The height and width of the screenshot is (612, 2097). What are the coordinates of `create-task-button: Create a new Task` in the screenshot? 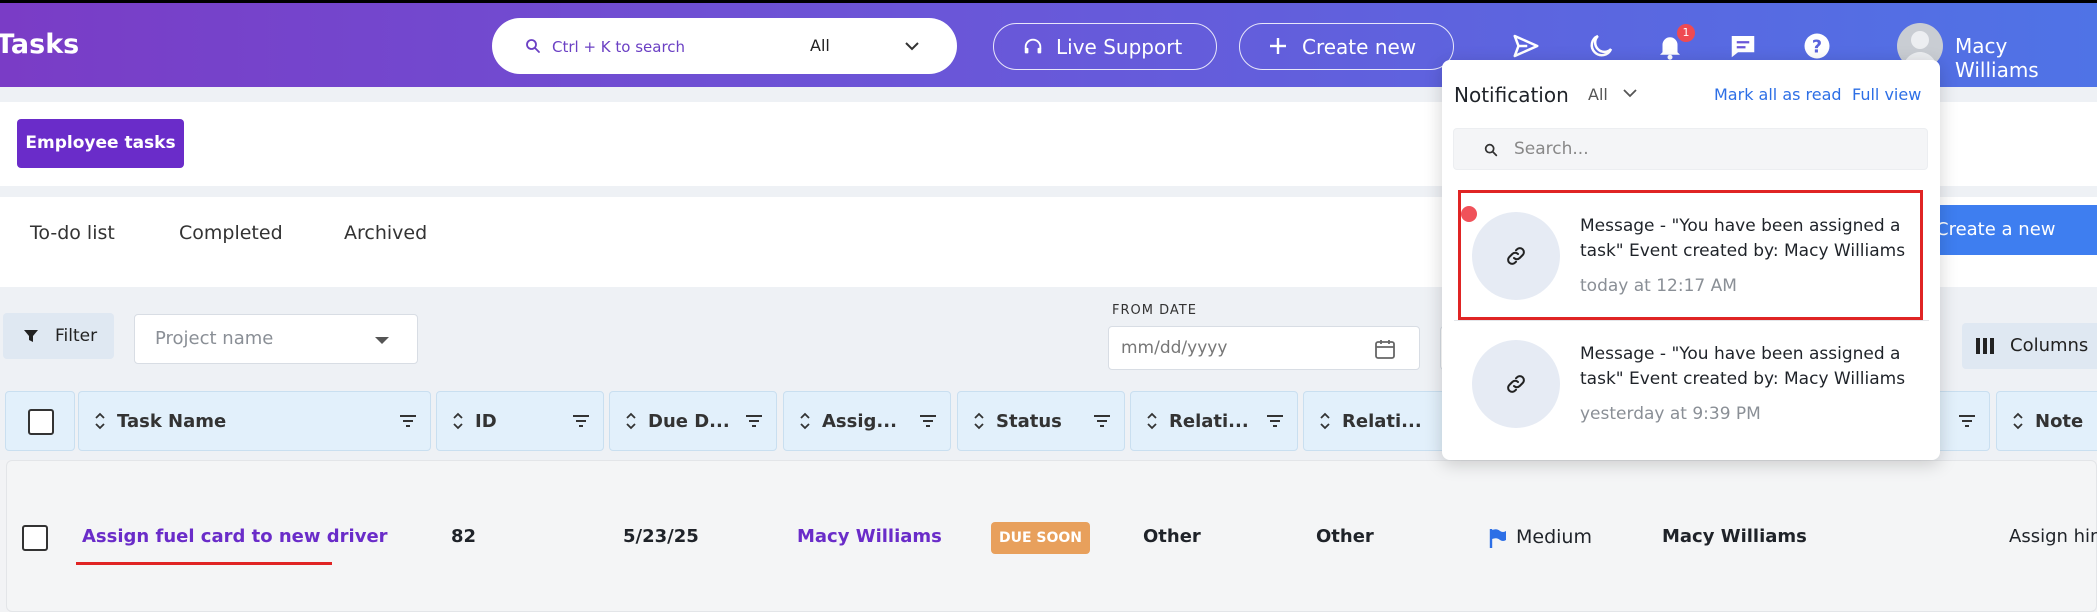 It's located at (2008, 247).